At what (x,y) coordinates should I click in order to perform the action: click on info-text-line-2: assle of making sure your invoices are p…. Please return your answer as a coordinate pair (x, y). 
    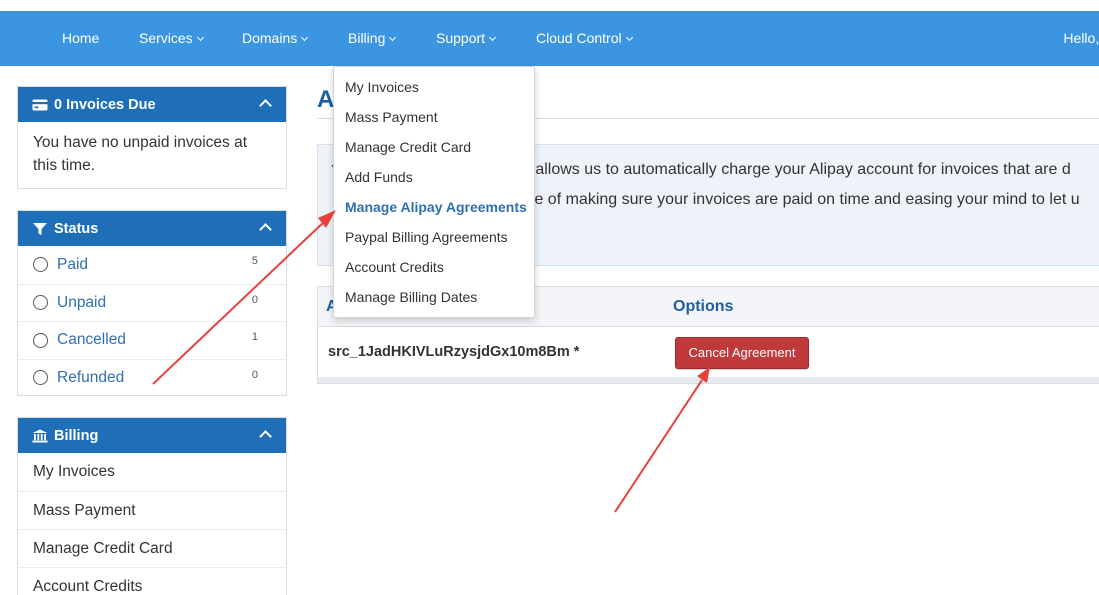
    Looking at the image, I should click on (793, 199).